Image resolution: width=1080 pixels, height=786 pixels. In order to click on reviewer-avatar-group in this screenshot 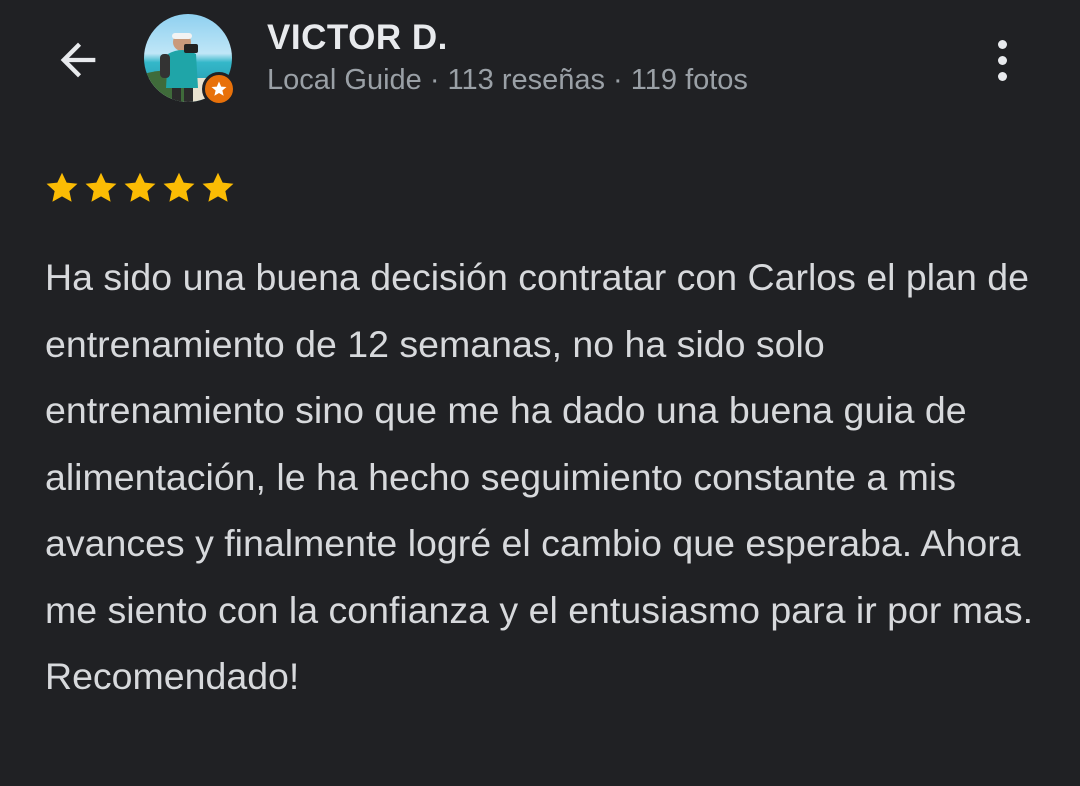, I will do `click(190, 60)`.